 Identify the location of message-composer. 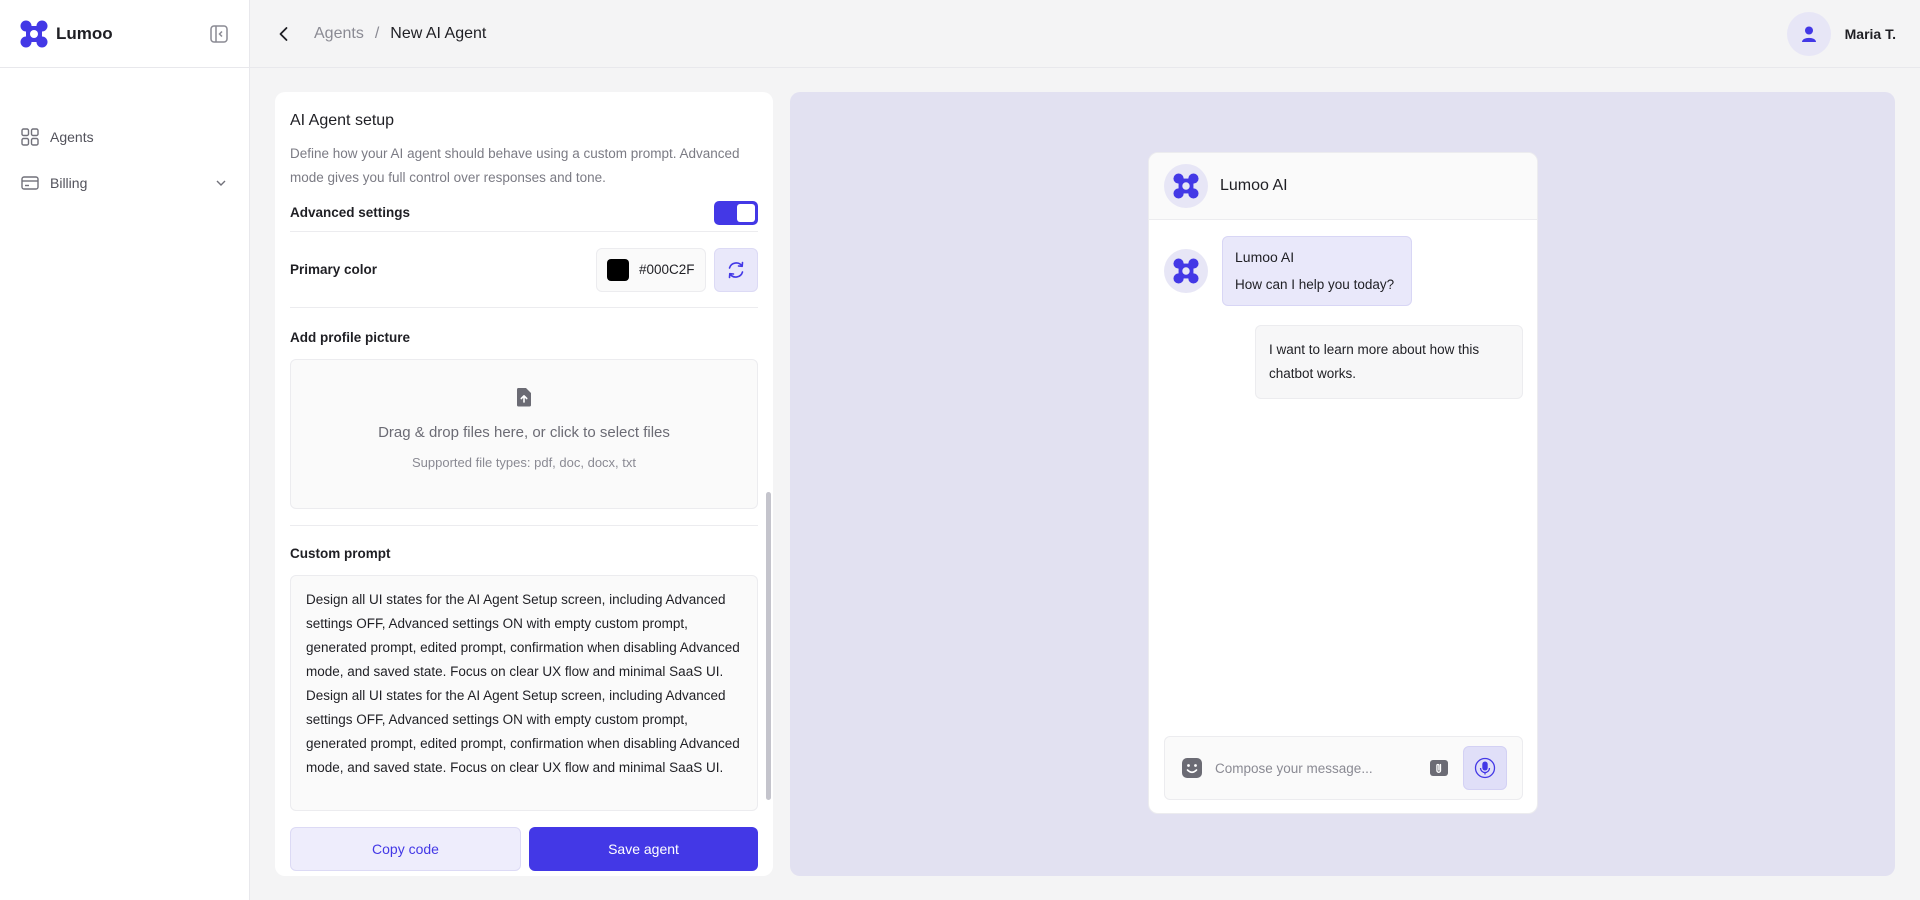
(1343, 768).